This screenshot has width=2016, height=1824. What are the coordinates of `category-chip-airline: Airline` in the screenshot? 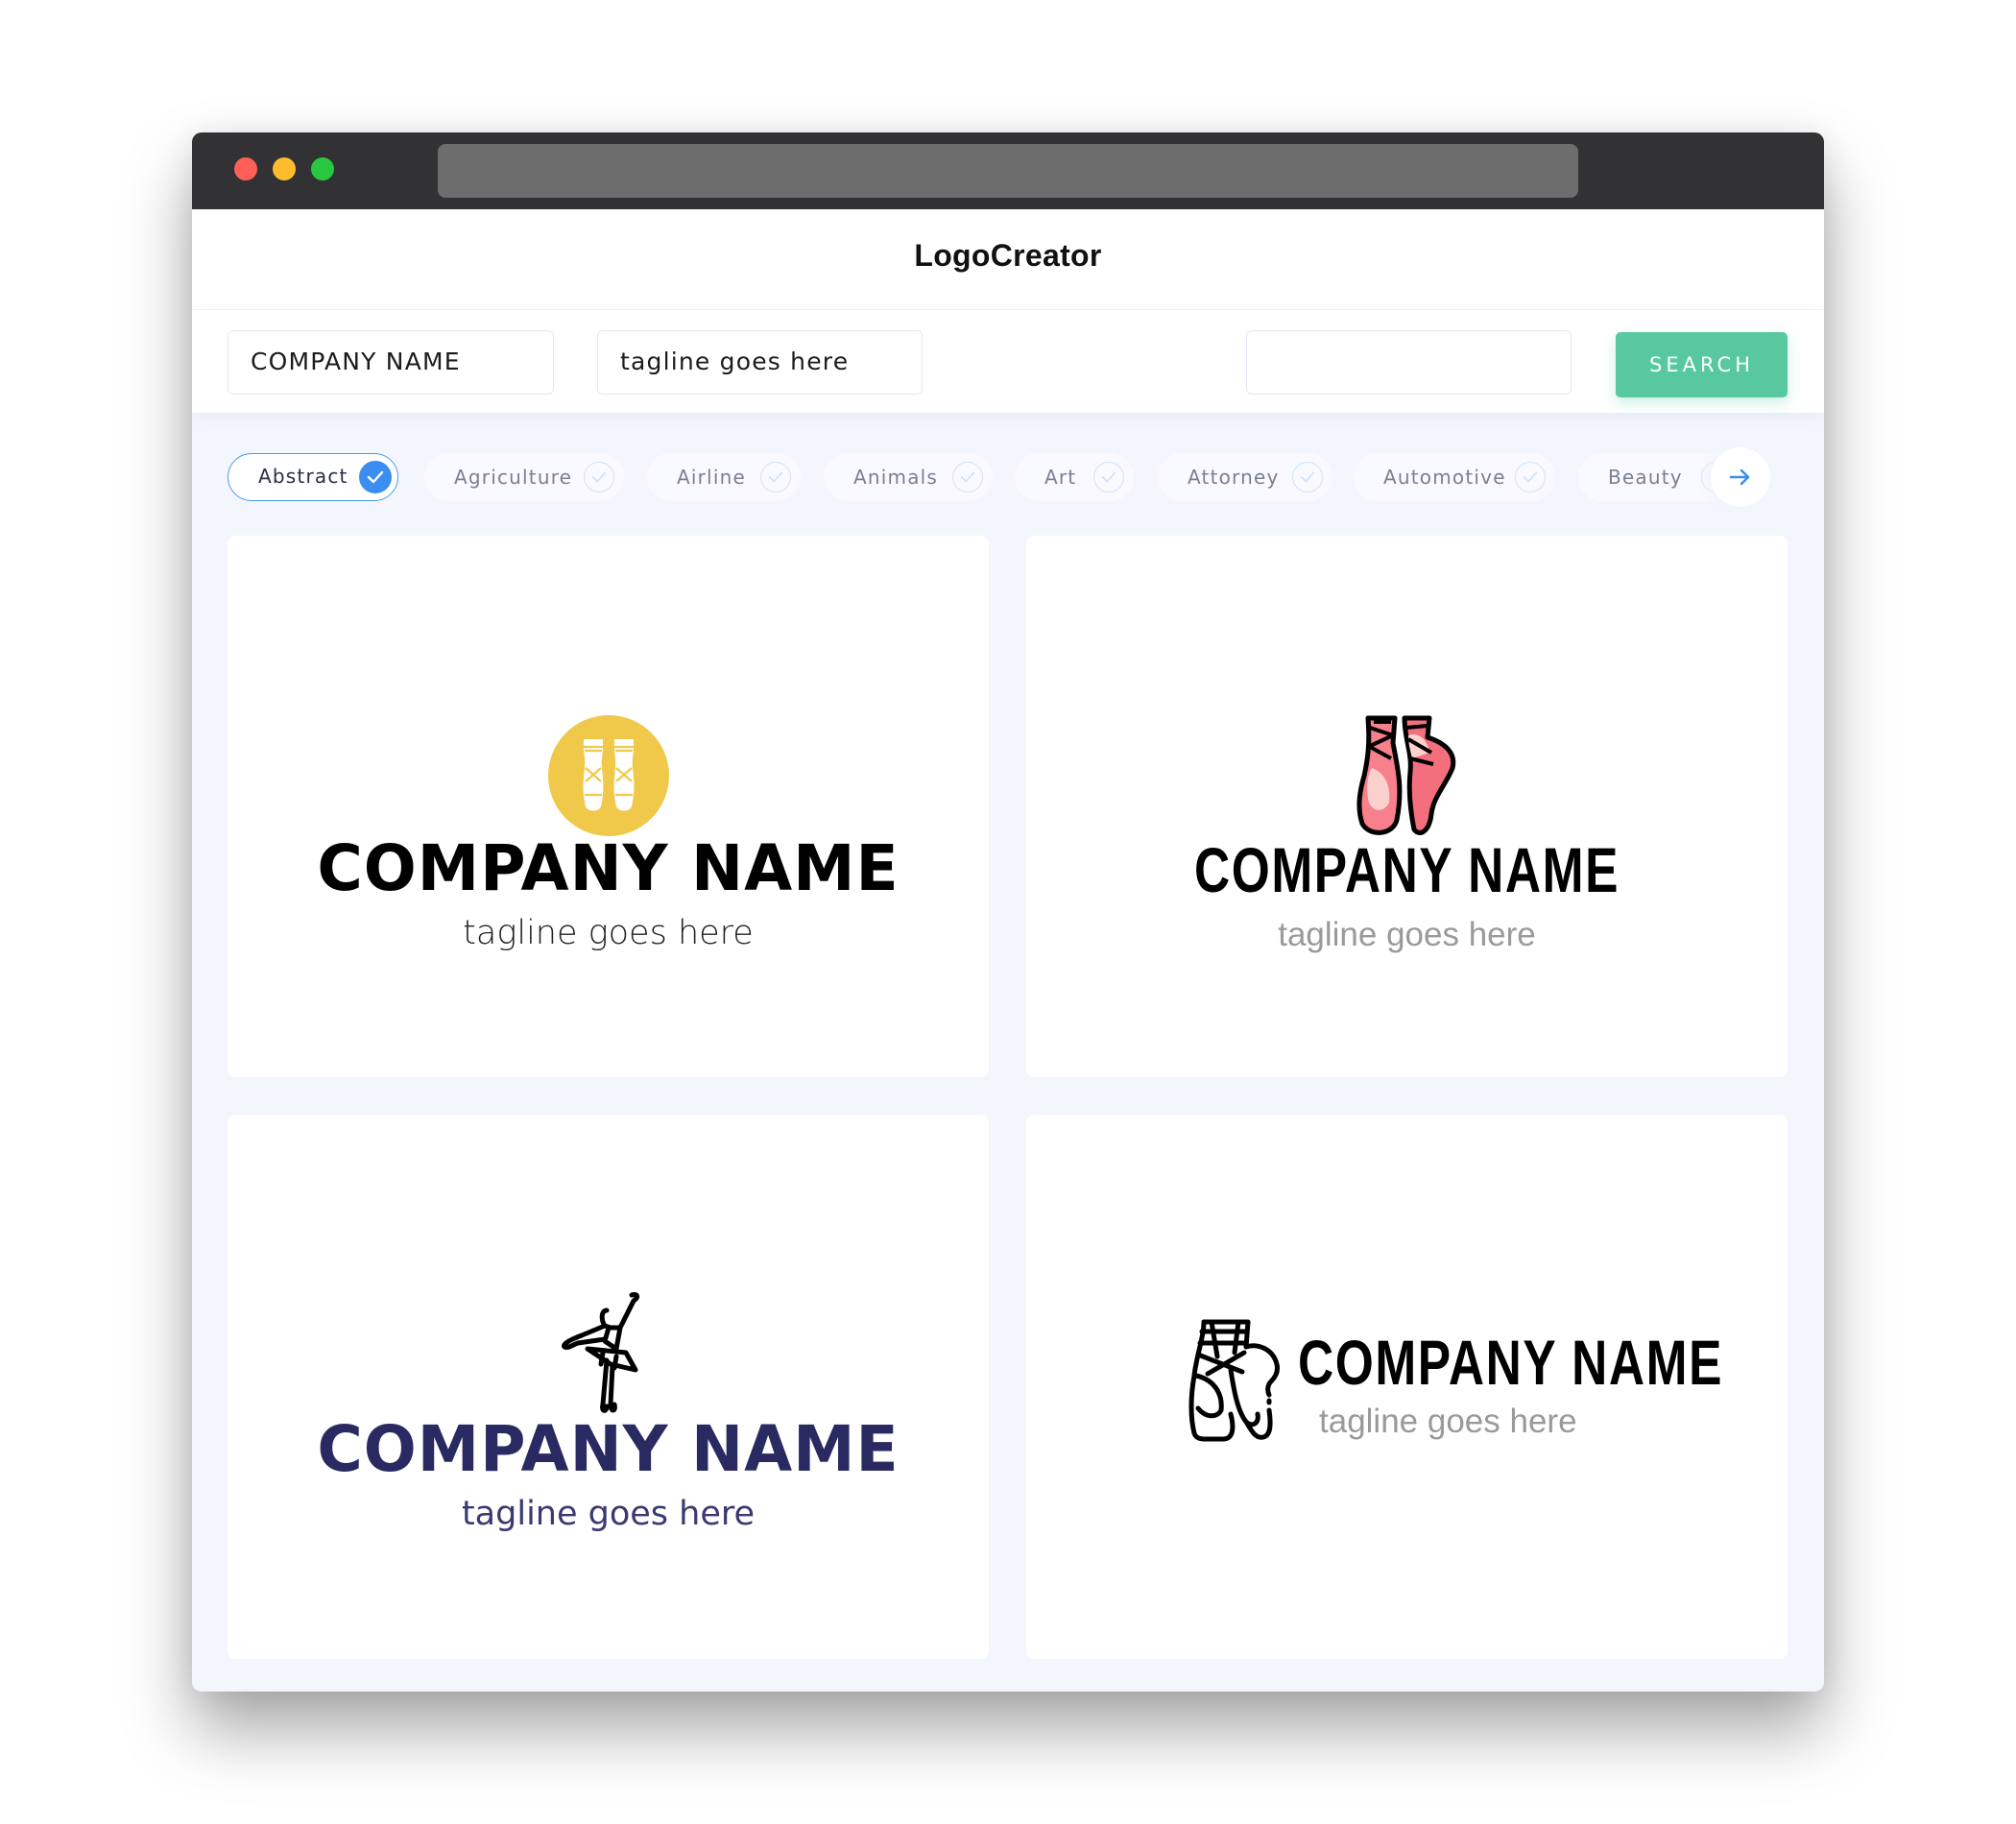 It's located at (724, 477).